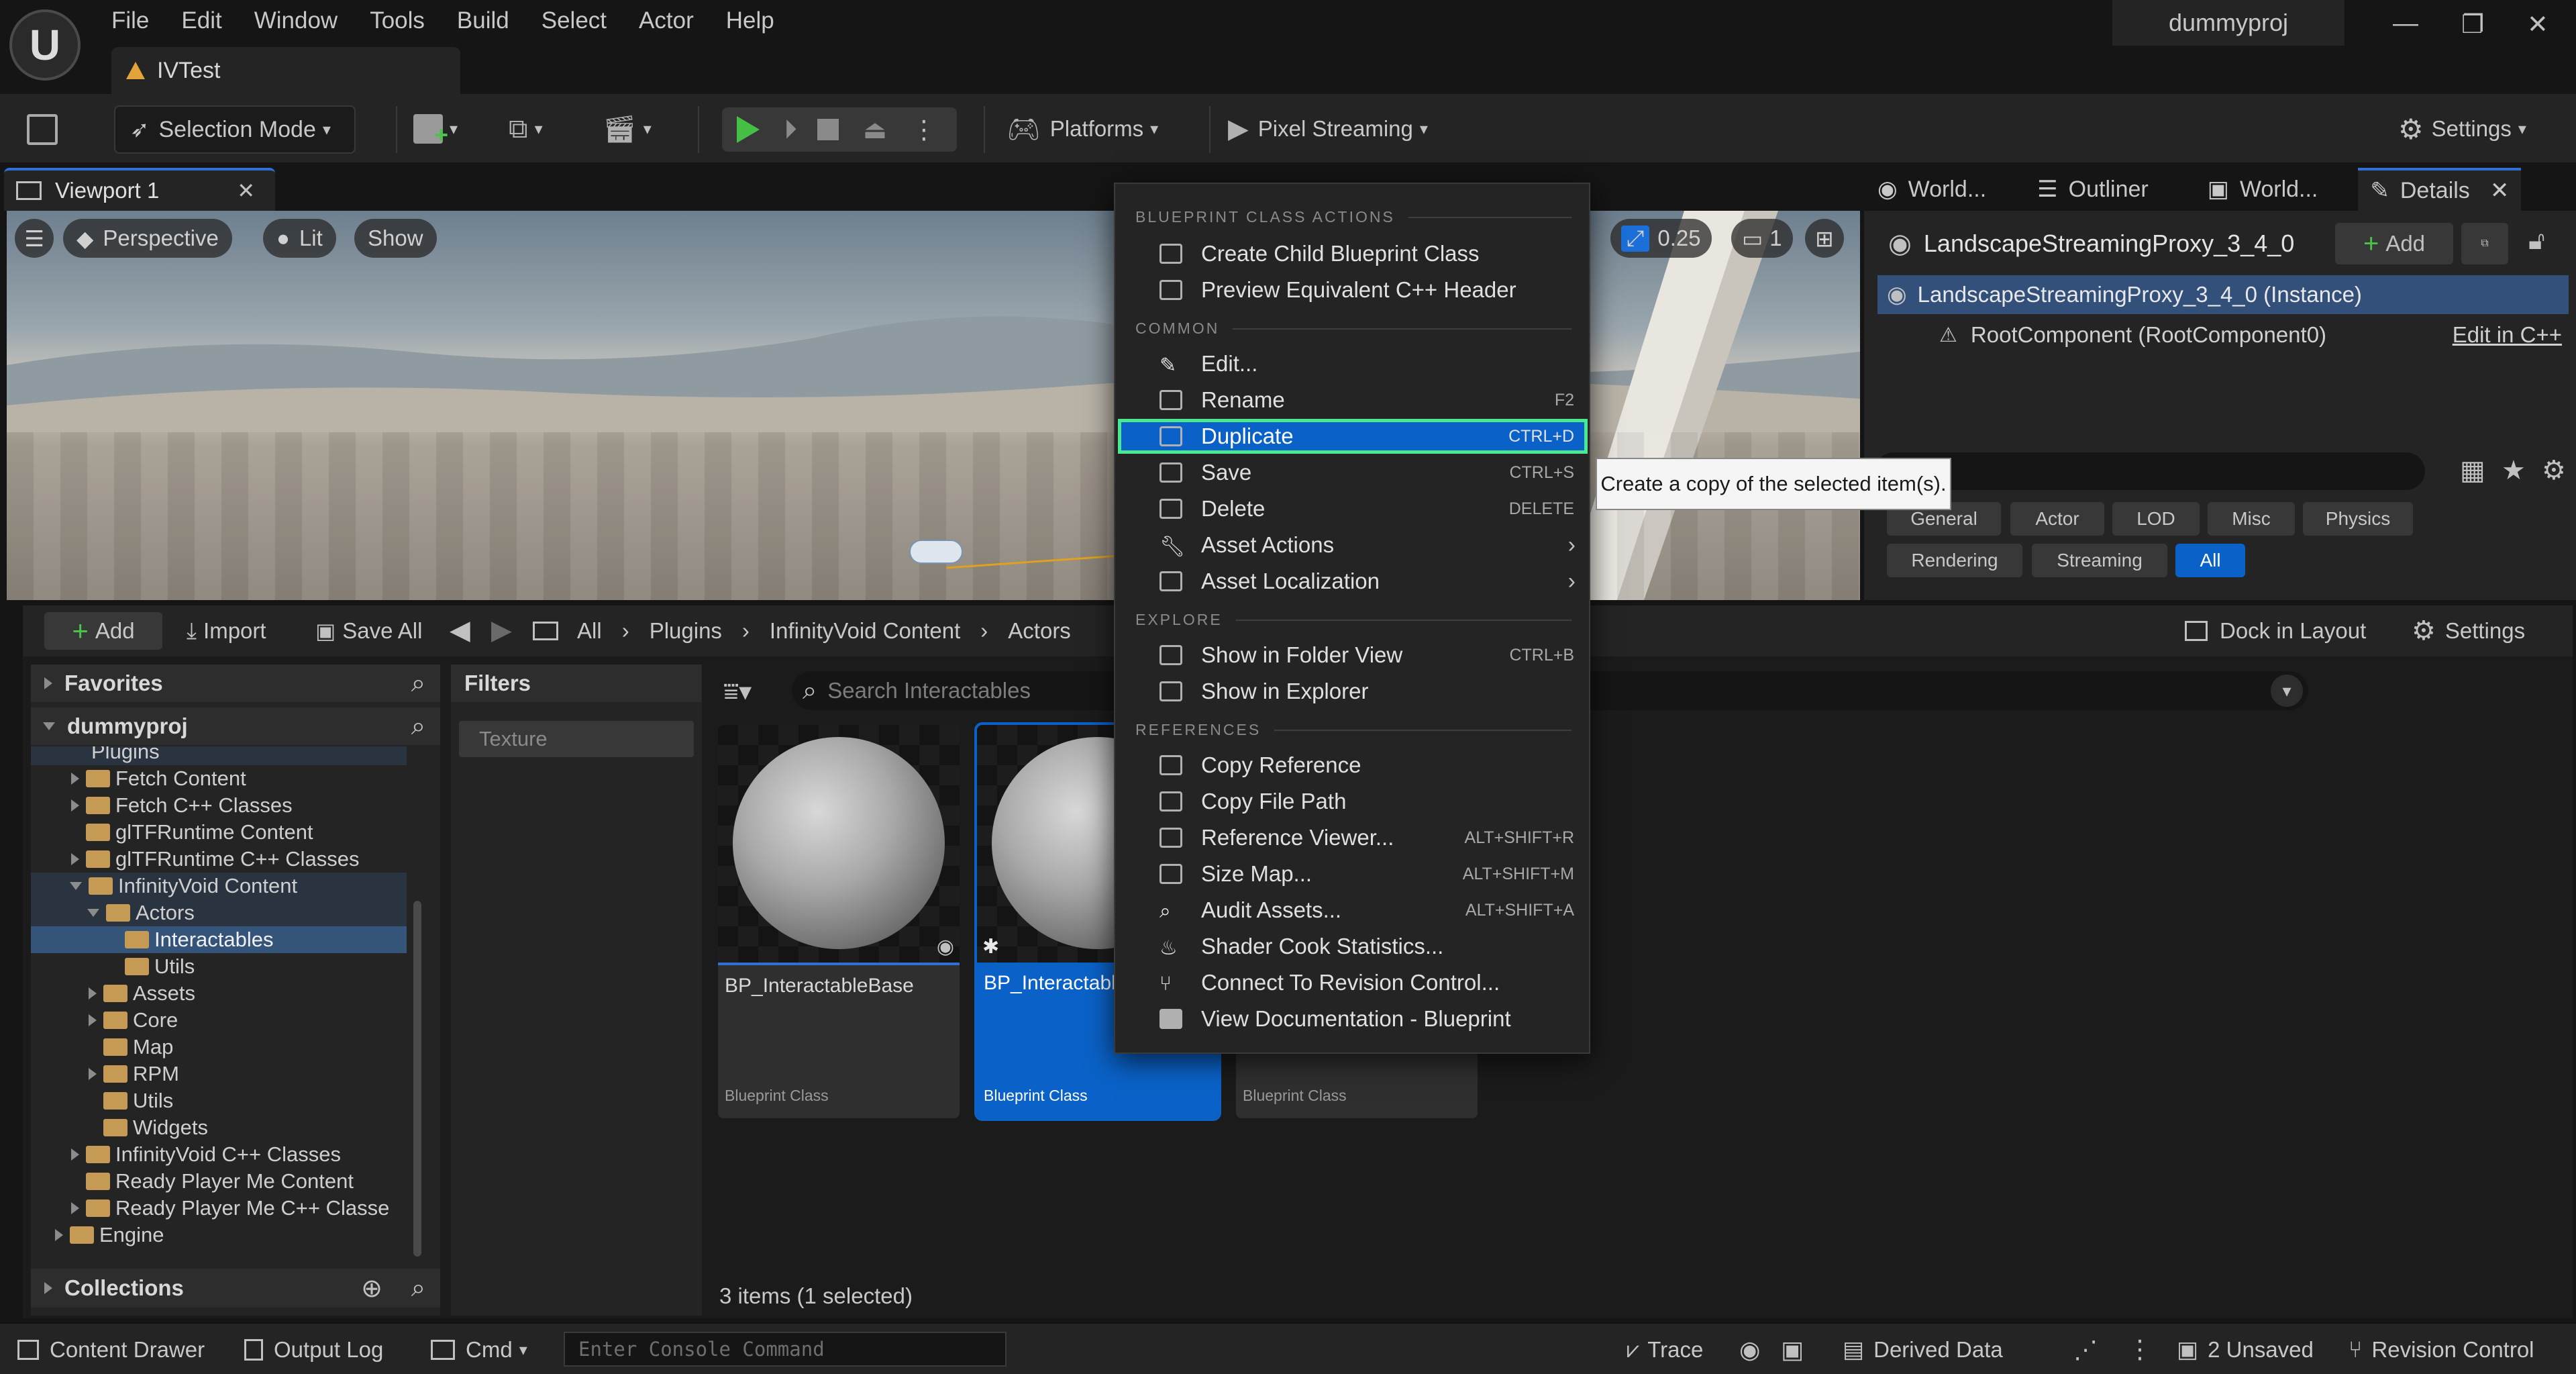 This screenshot has width=2576, height=1374. I want to click on tree-item-infinityvoid-content: InfinityVoid Content, so click(219, 886).